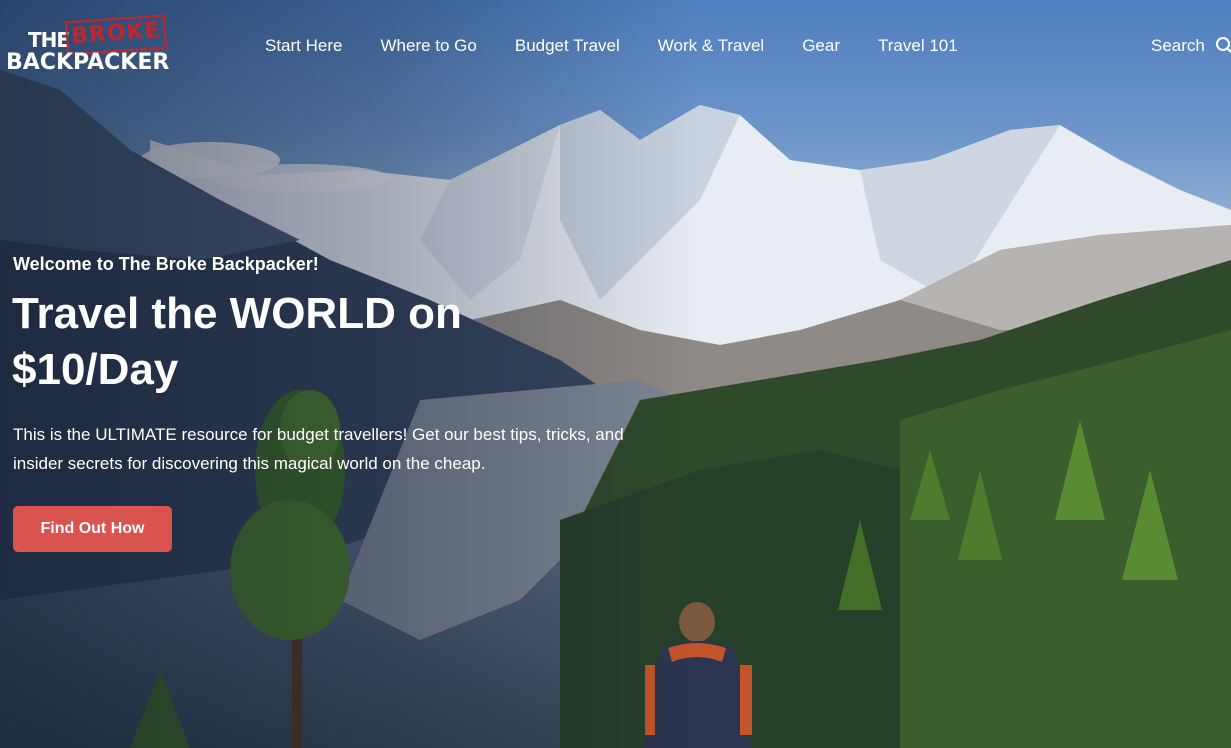 Image resolution: width=1231 pixels, height=748 pixels. Describe the element at coordinates (428, 46) in the screenshot. I see `nav-item-where-to-go: Where to Go` at that location.